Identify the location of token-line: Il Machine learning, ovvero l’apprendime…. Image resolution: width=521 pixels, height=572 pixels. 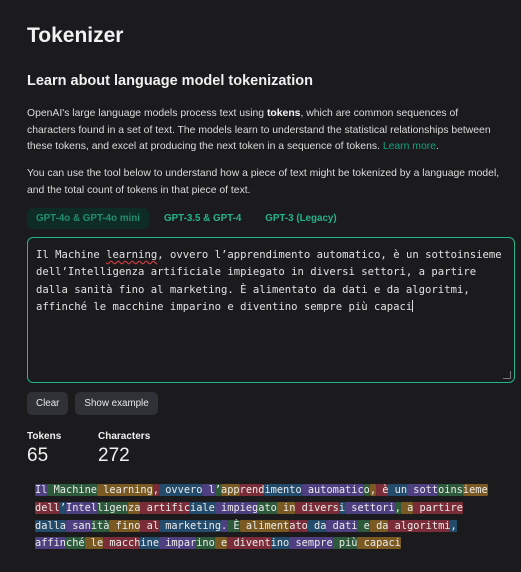
(273, 491).